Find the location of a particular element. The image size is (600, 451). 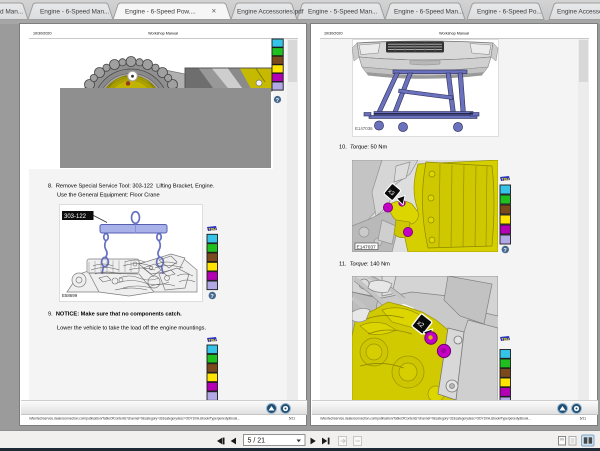

svg-text: E147037 is located at coordinates (366, 247).